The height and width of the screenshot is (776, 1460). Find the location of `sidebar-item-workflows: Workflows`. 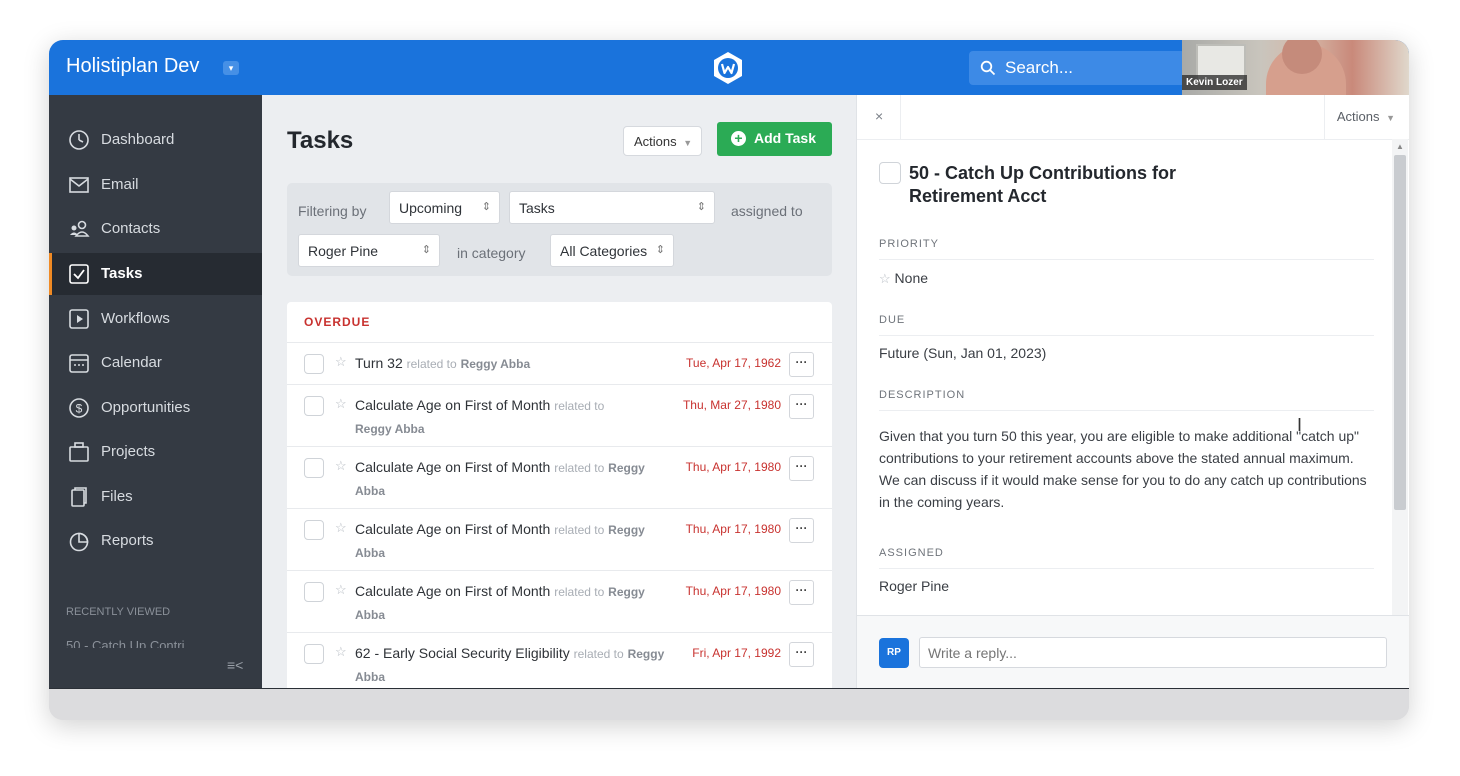

sidebar-item-workflows: Workflows is located at coordinates (155, 319).